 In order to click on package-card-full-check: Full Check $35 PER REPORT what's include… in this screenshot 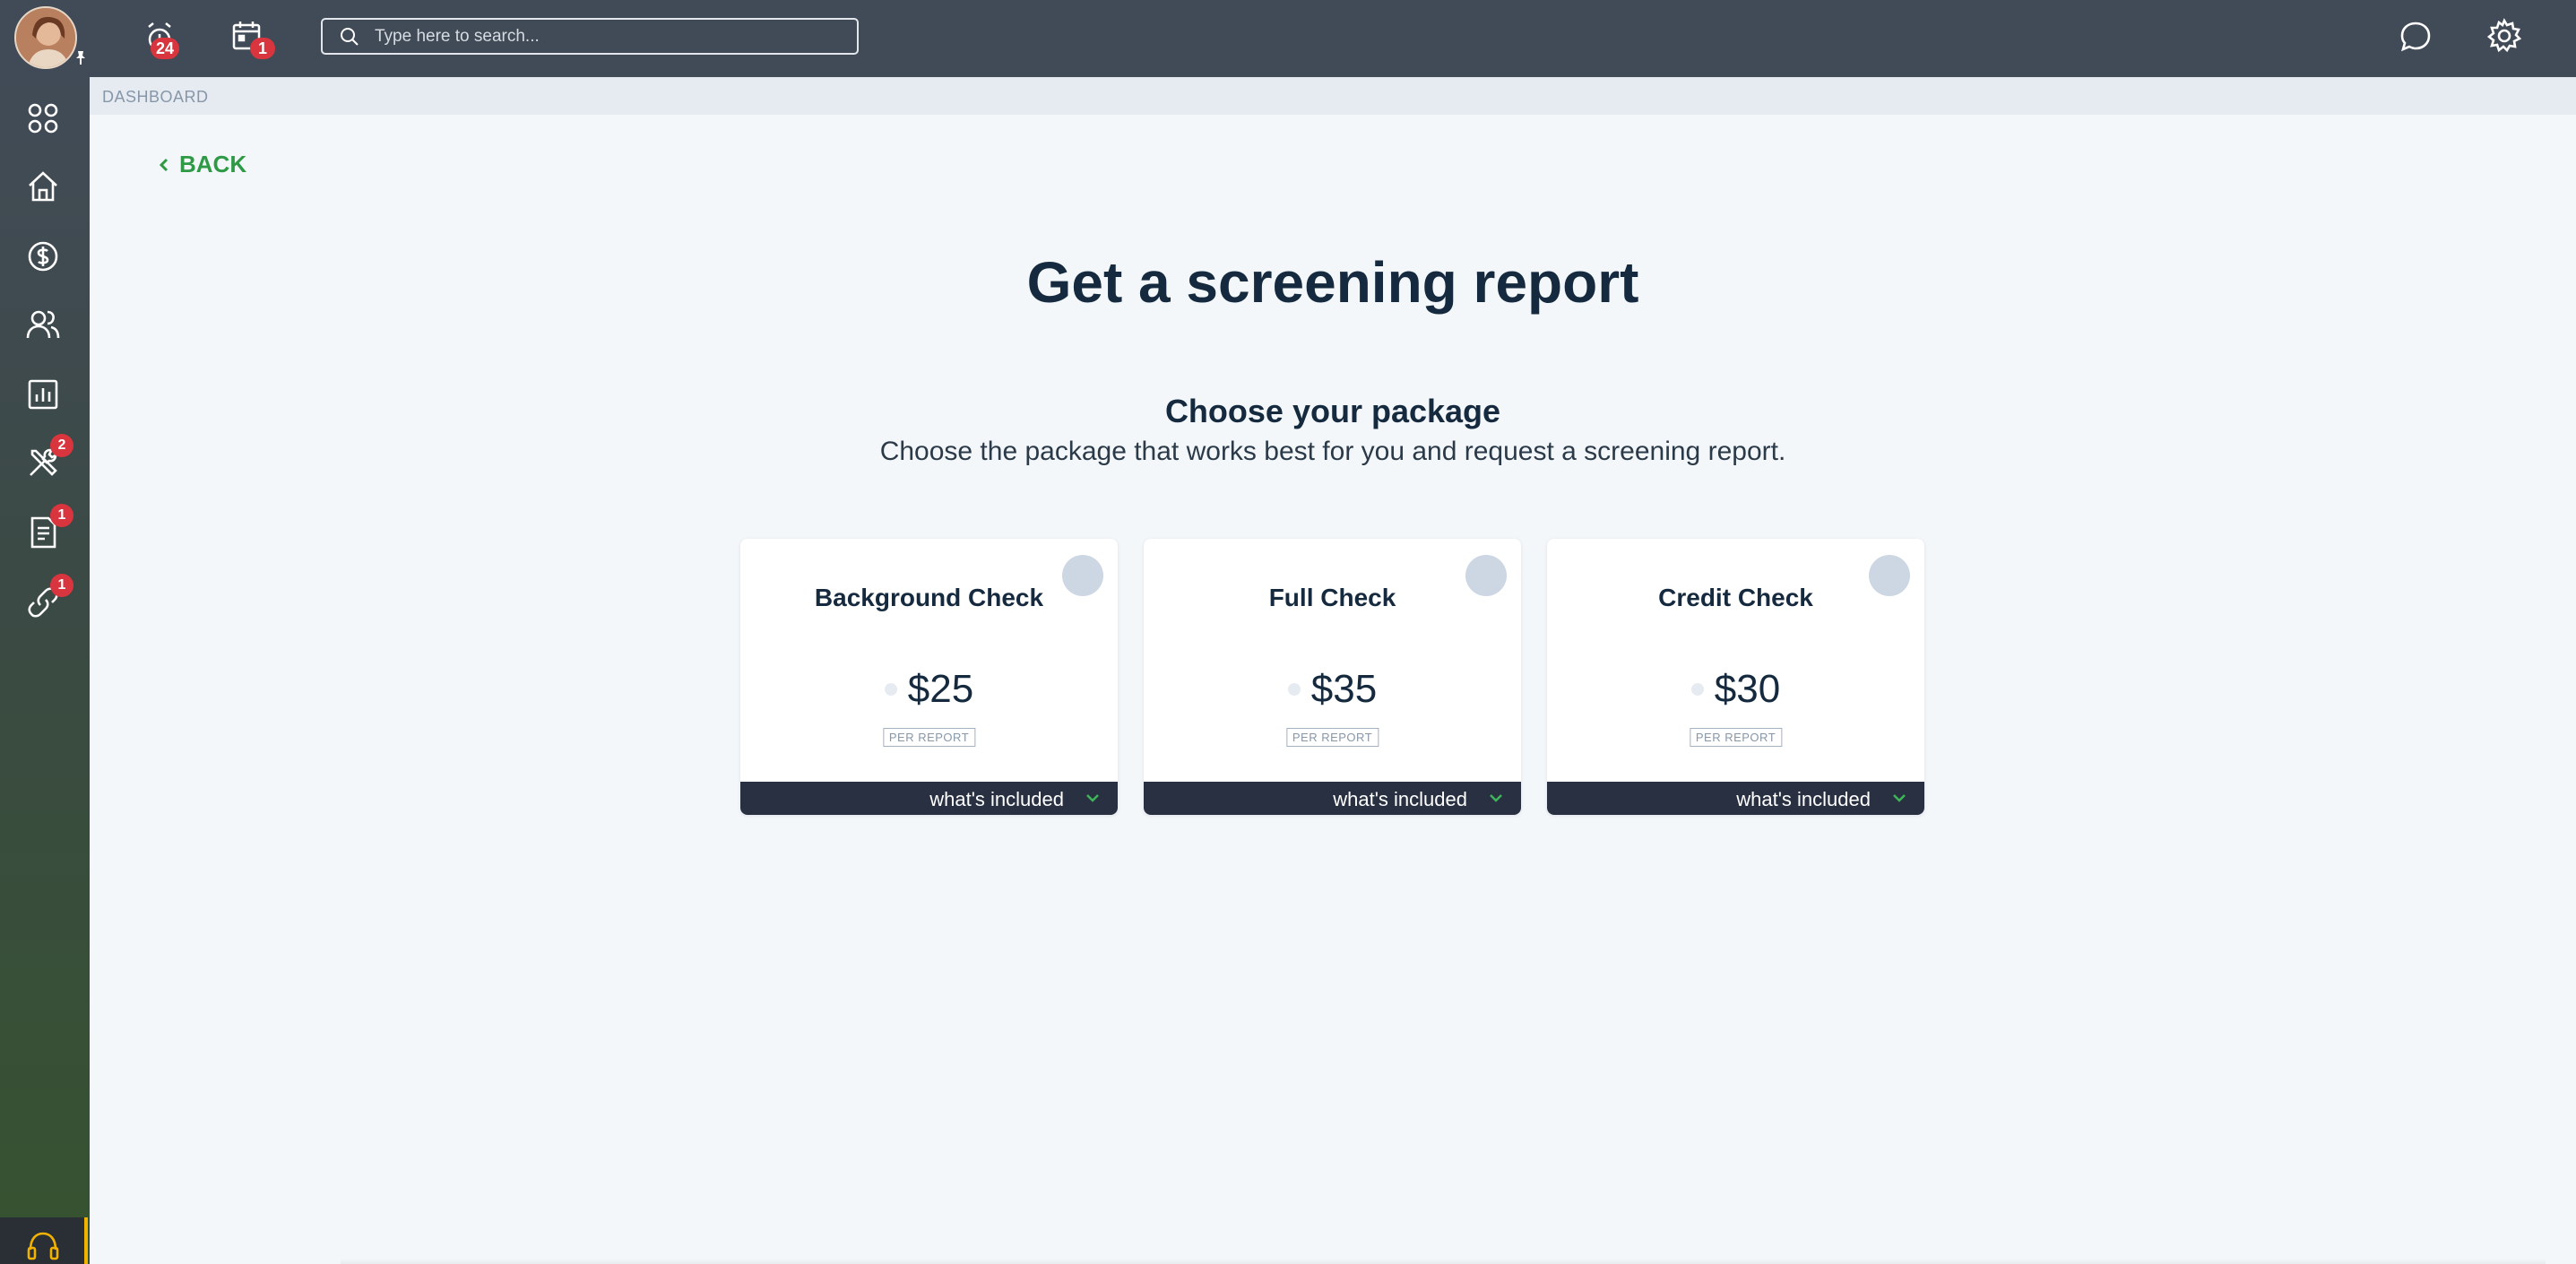, I will do `click(1332, 677)`.